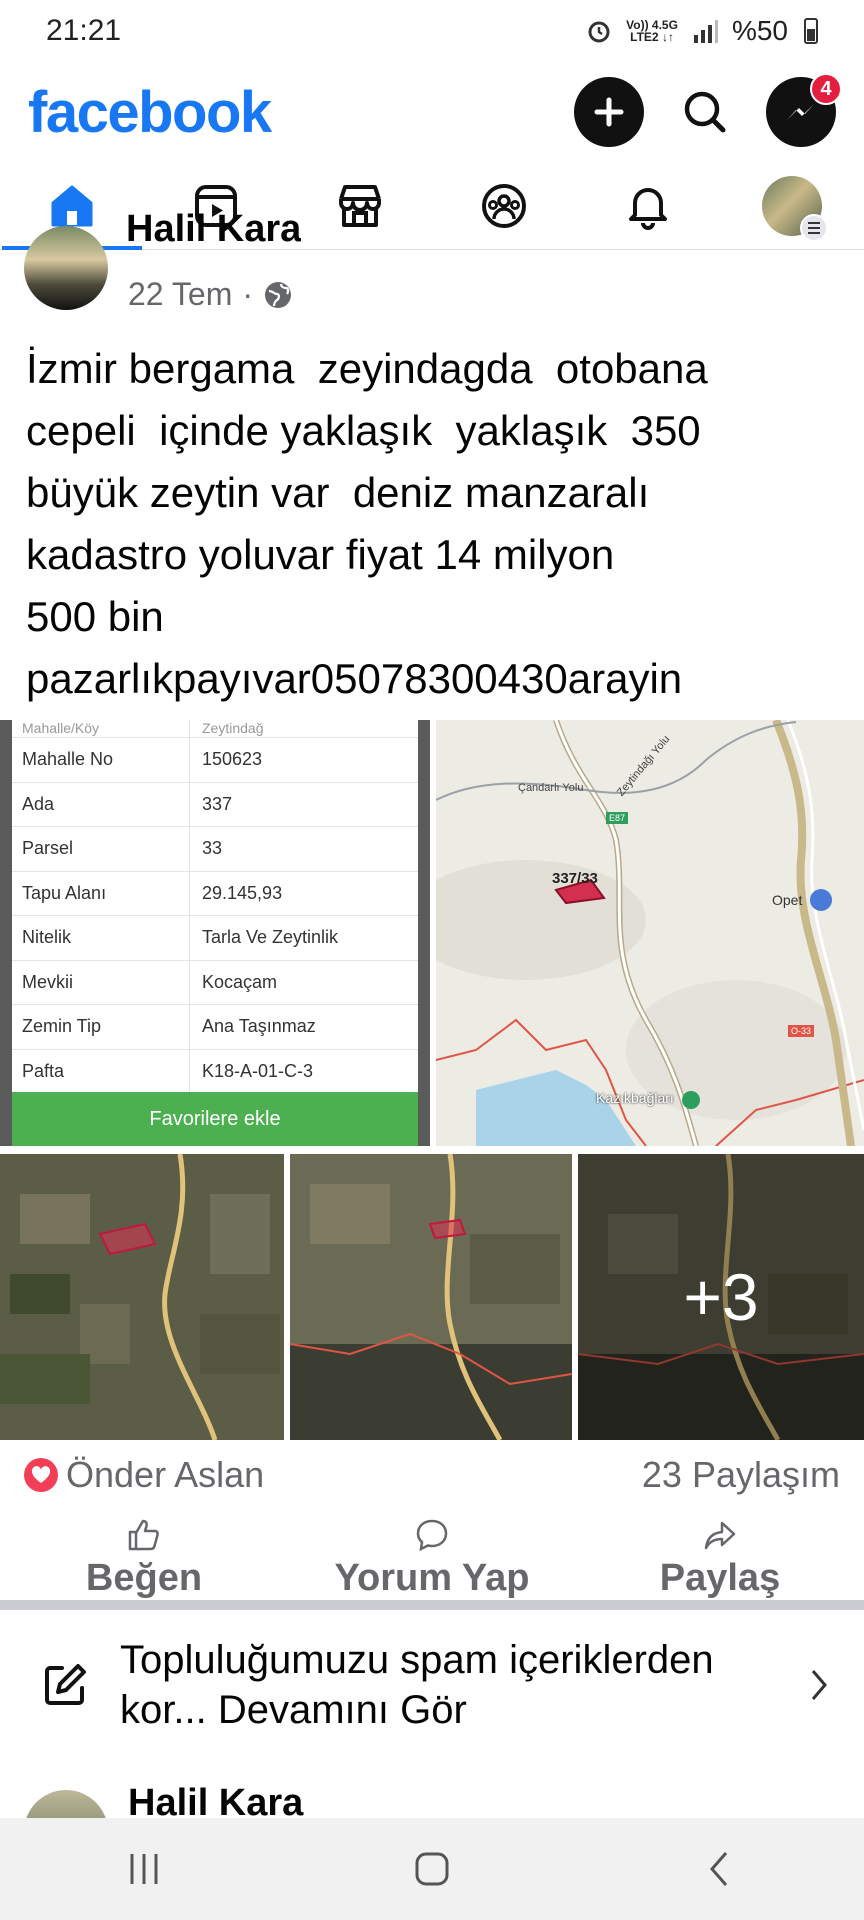 This screenshot has width=864, height=1920. I want to click on road-label: Çandarlı Yolu, so click(551, 788).